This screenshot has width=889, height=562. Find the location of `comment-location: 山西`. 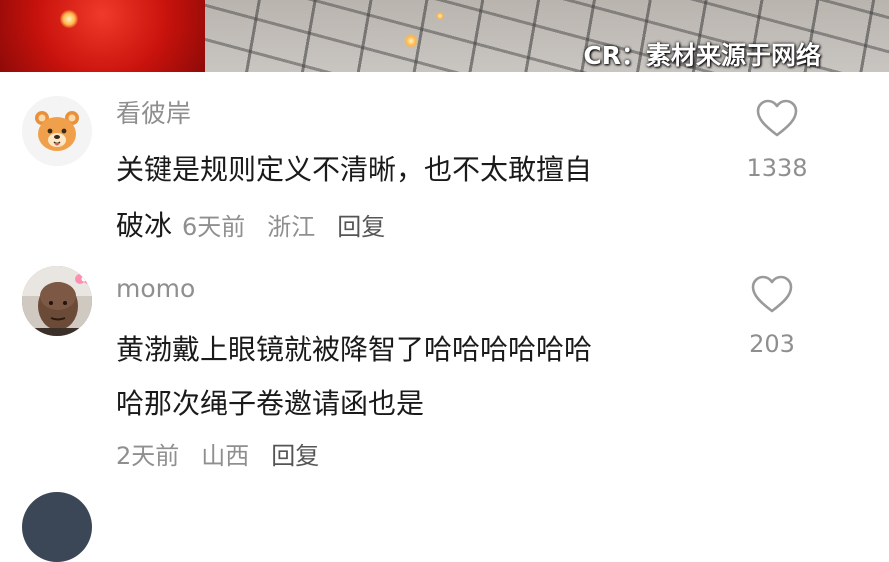

comment-location: 山西 is located at coordinates (225, 456).